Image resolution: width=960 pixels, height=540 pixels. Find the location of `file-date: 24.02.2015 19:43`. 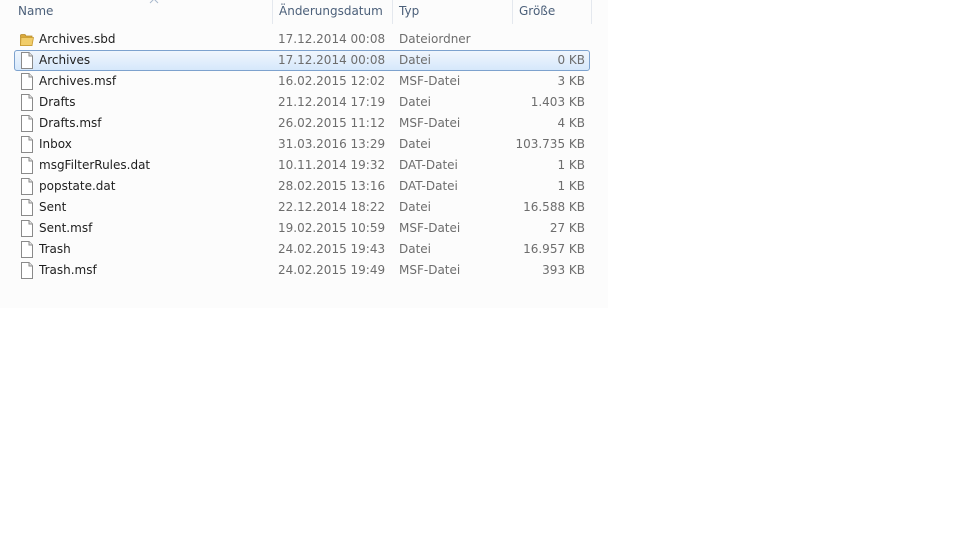

file-date: 24.02.2015 19:43 is located at coordinates (332, 249).